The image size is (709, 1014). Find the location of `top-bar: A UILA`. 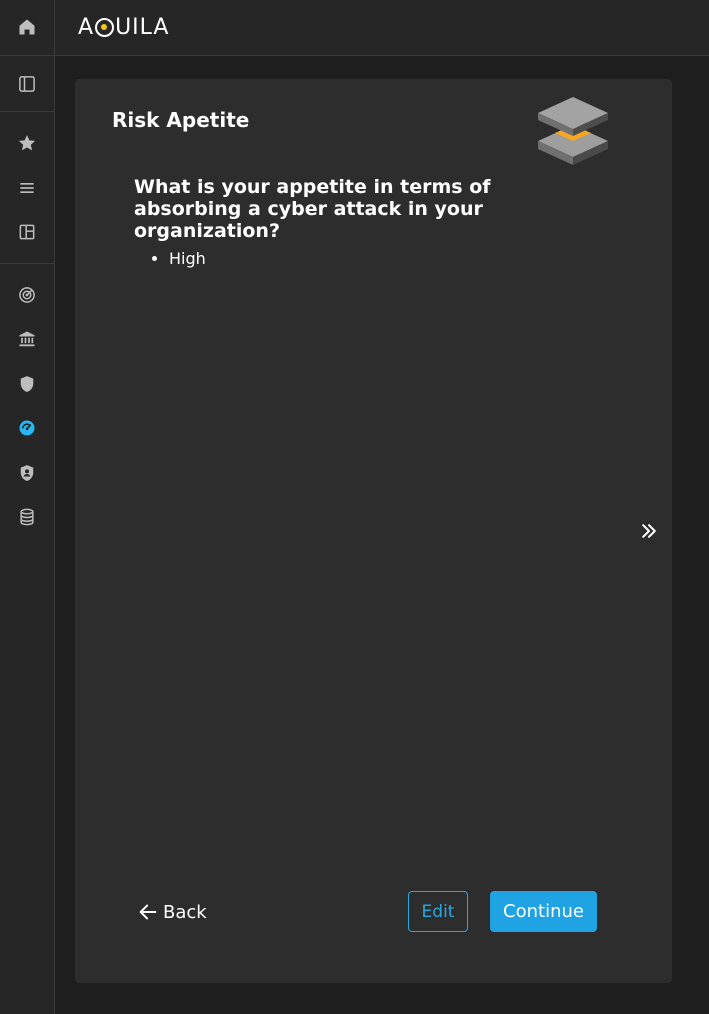

top-bar: A UILA is located at coordinates (382, 28).